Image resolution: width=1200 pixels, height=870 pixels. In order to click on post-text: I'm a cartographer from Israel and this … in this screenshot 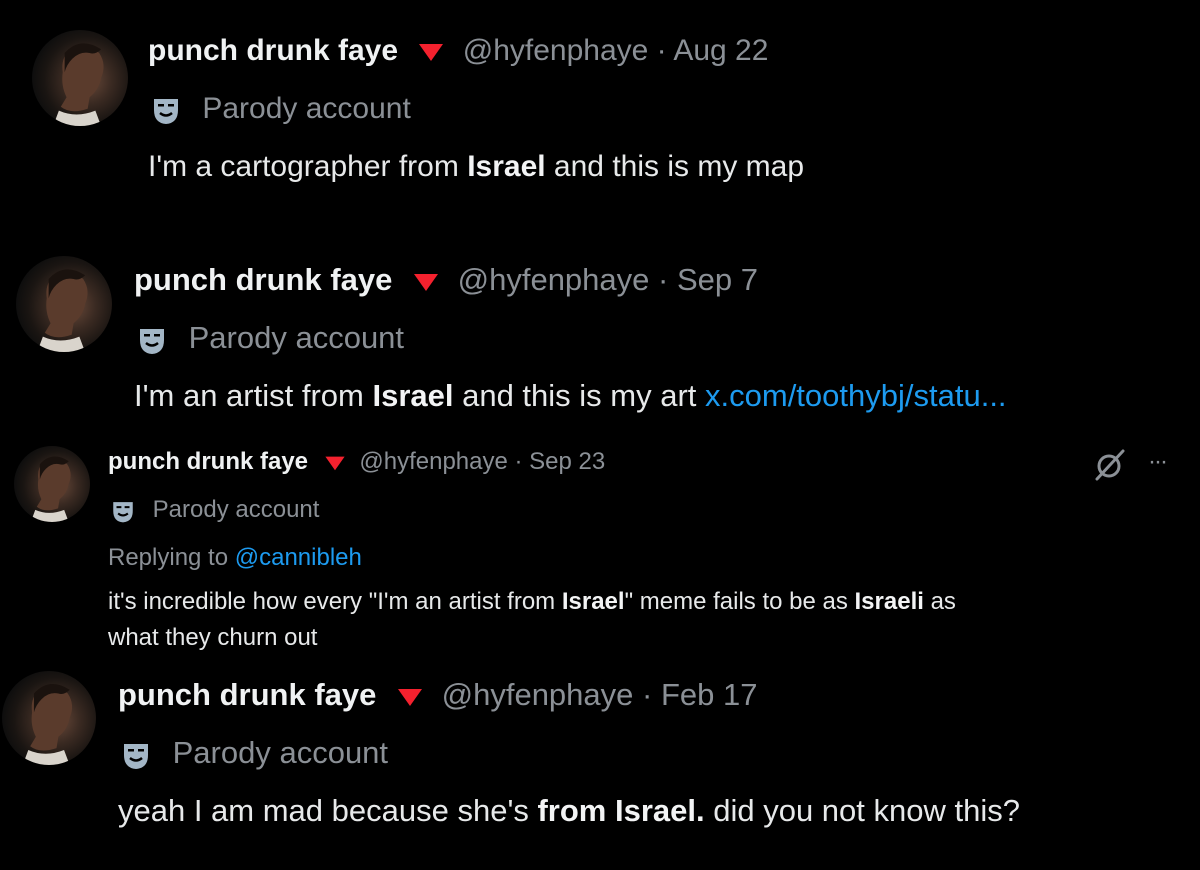, I will do `click(476, 166)`.